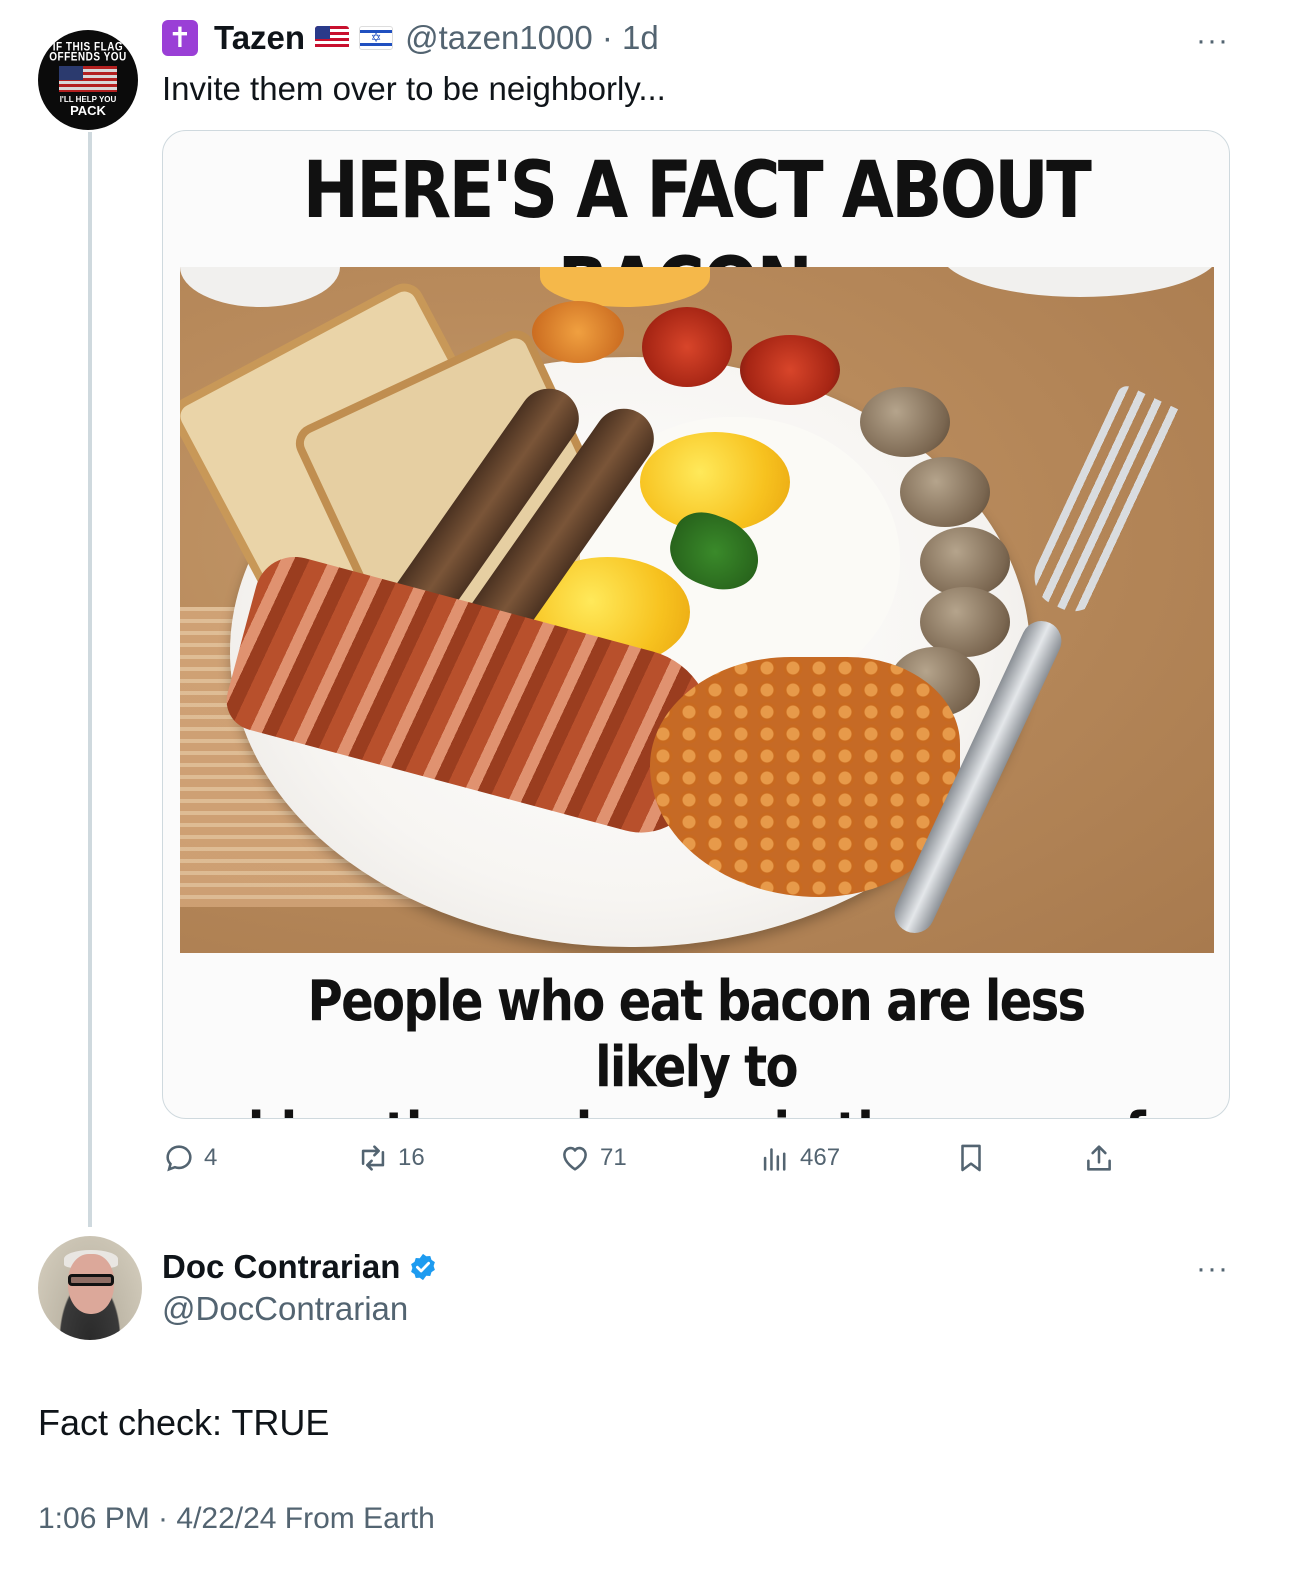 This screenshot has height=1595, width=1292. Describe the element at coordinates (1105, 502) in the screenshot. I see `fork-graphic` at that location.